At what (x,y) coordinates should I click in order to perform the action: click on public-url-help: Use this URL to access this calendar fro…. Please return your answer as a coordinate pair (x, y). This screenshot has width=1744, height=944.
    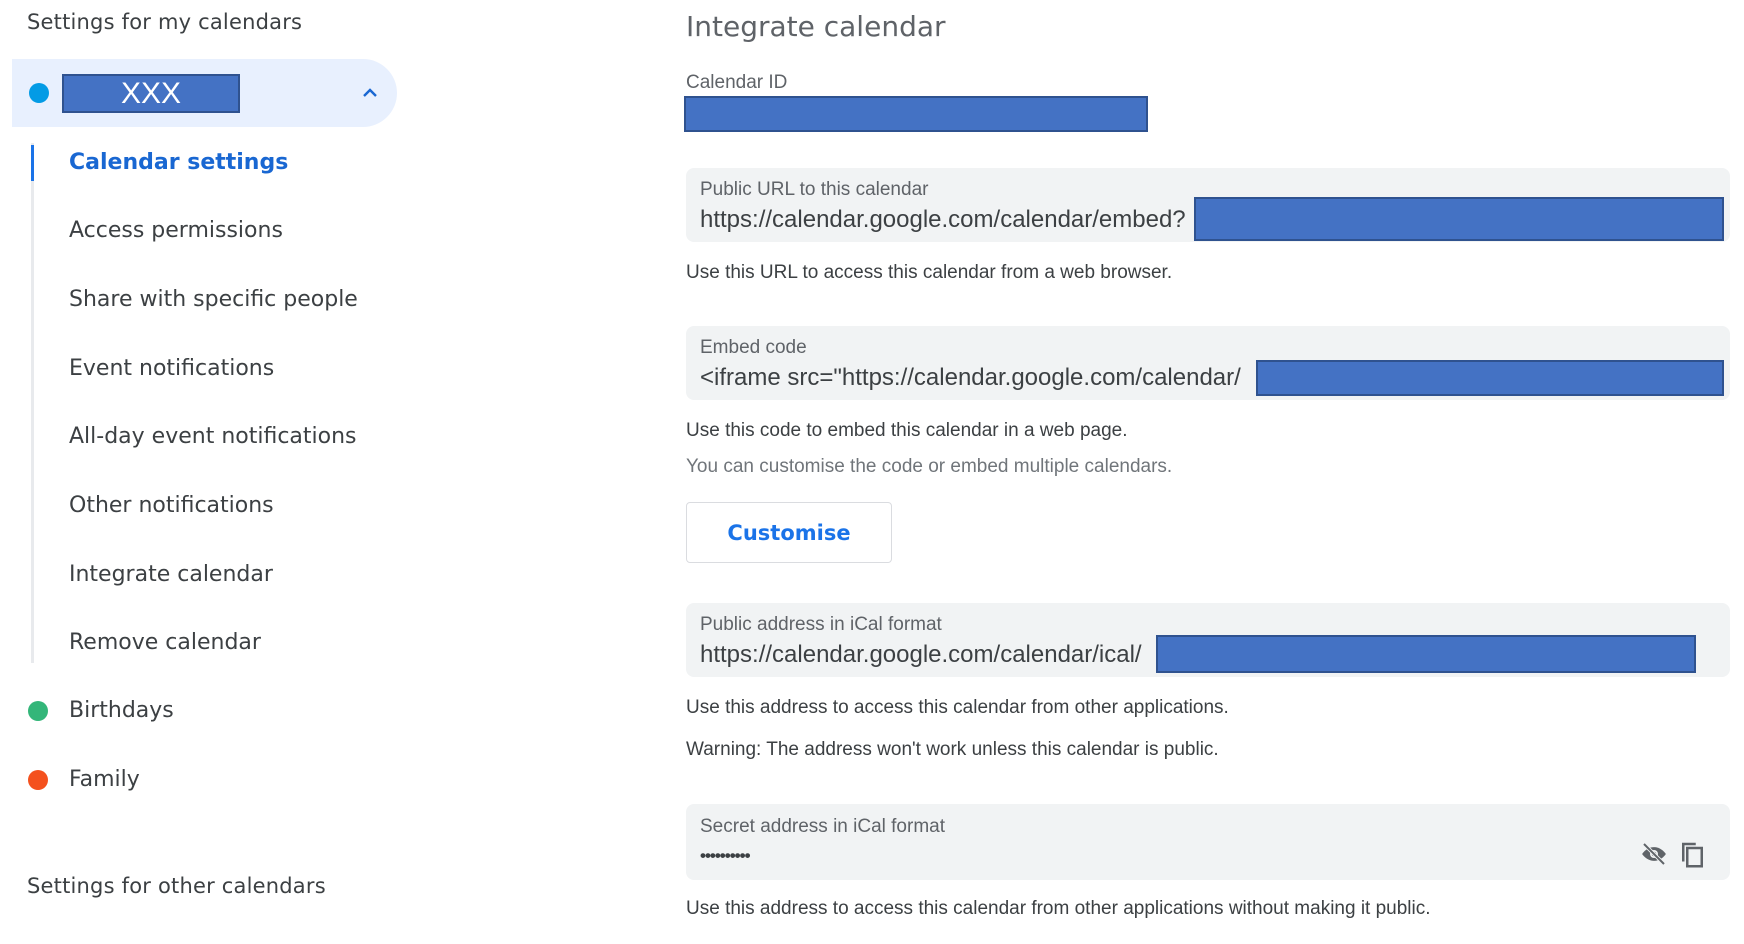
    Looking at the image, I should click on (929, 272).